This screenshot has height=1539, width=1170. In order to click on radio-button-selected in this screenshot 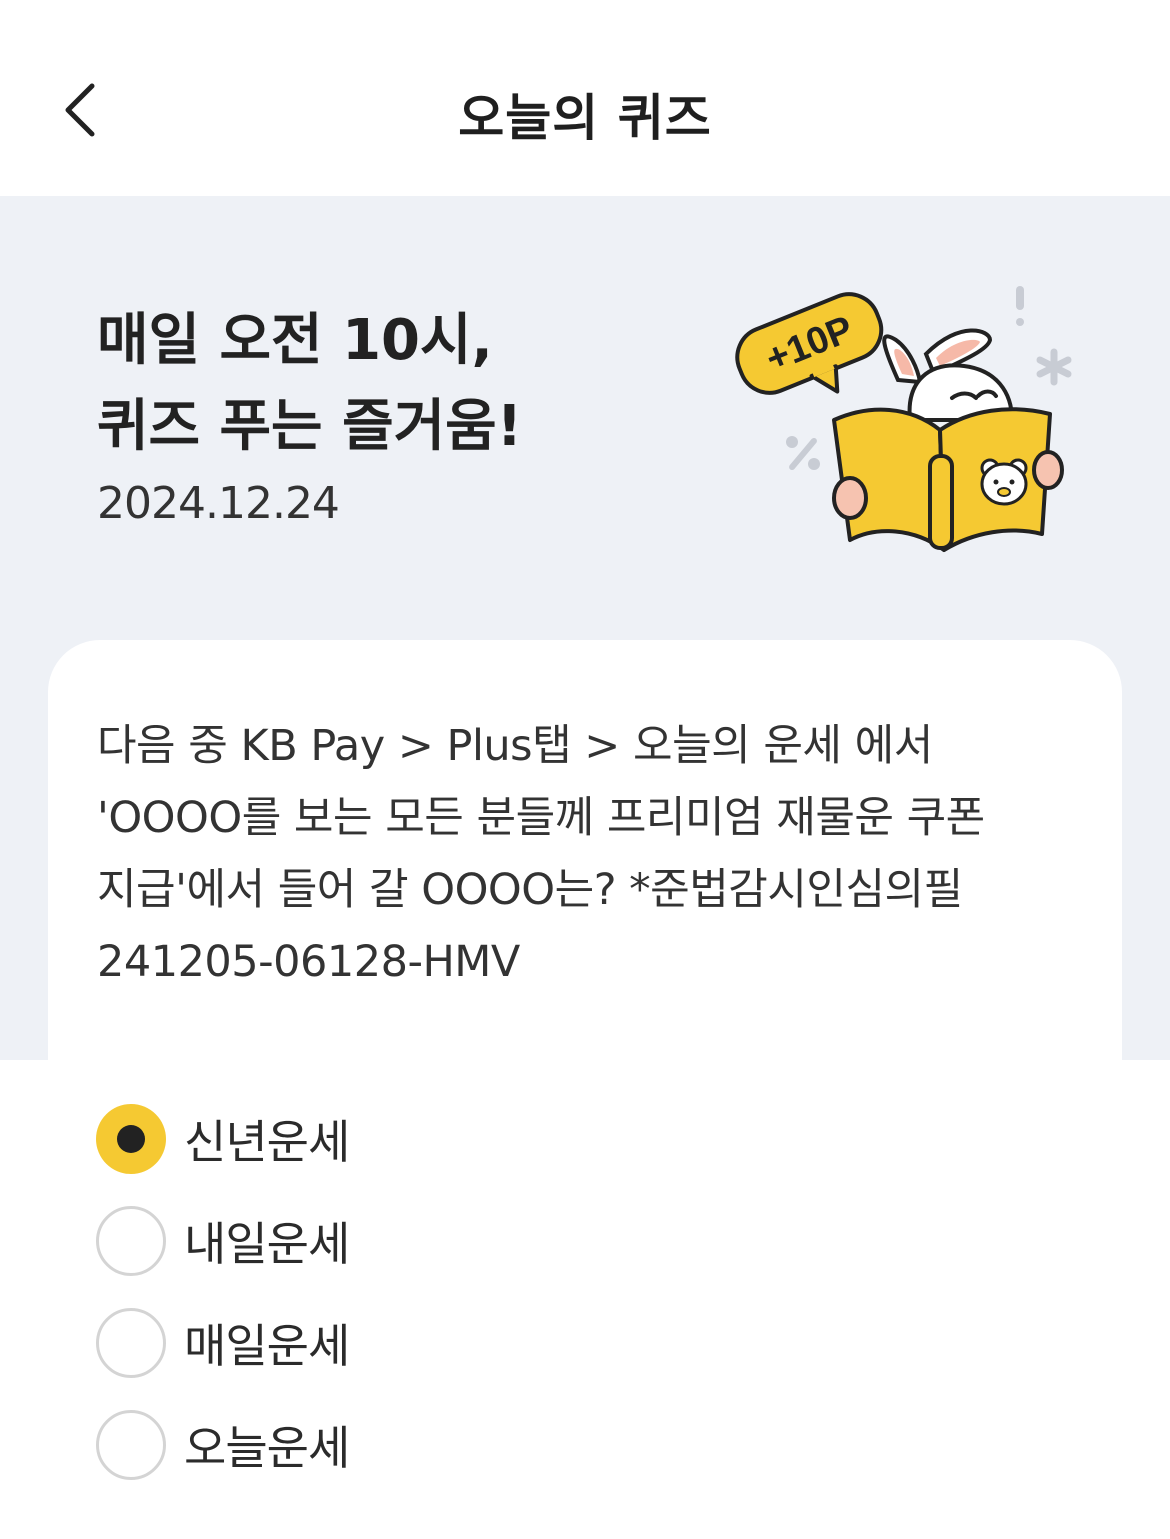, I will do `click(131, 1139)`.